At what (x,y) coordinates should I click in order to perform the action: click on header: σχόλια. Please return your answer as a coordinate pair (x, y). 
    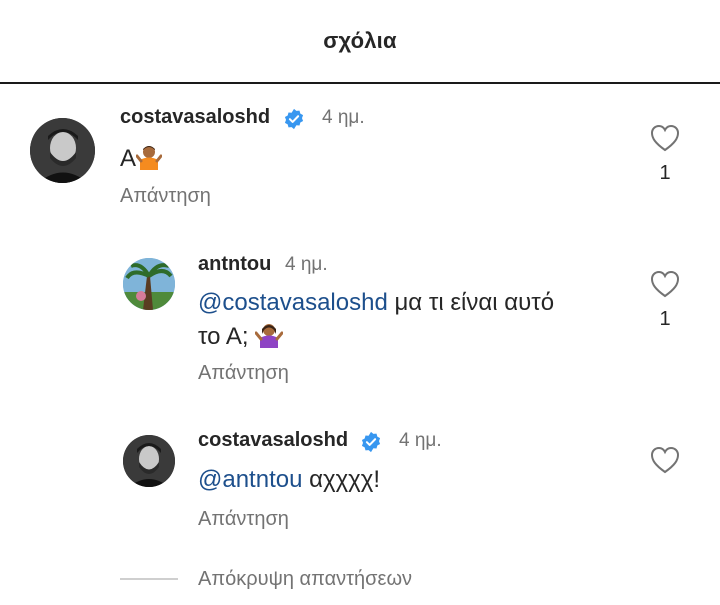
    Looking at the image, I should click on (360, 42).